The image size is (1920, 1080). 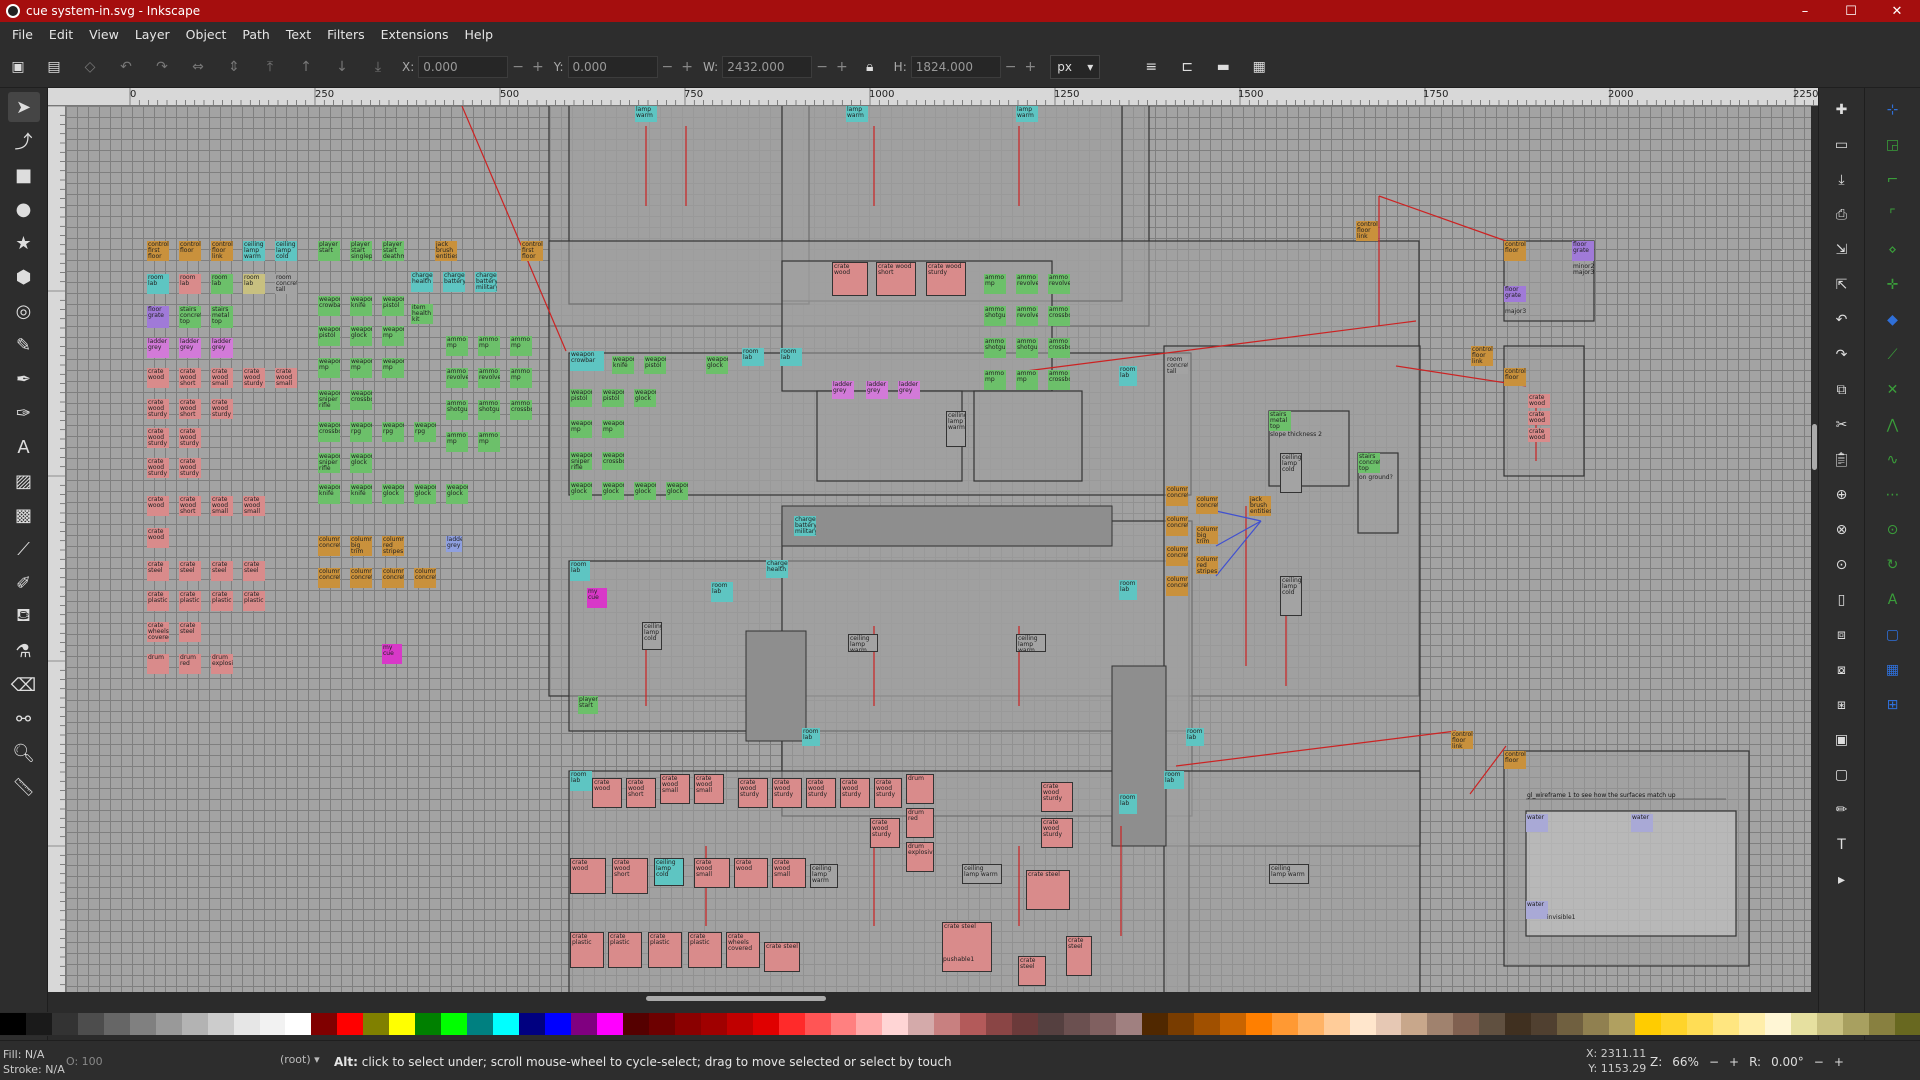 What do you see at coordinates (1842, 495) in the screenshot?
I see `zoom-selection-icon: ⊕` at bounding box center [1842, 495].